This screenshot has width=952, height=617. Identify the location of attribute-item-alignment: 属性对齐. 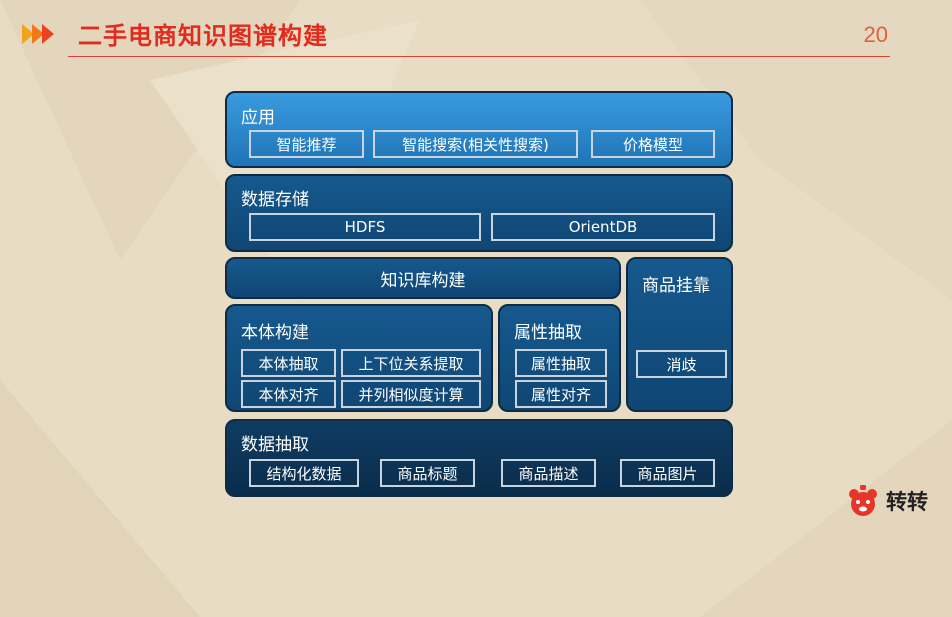
(561, 394).